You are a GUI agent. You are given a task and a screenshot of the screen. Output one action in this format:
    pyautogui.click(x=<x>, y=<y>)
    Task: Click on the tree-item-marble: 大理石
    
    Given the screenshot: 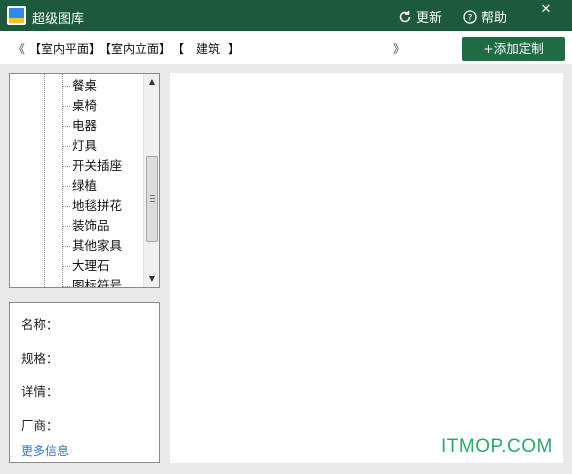 What is the action you would take?
    pyautogui.click(x=86, y=266)
    